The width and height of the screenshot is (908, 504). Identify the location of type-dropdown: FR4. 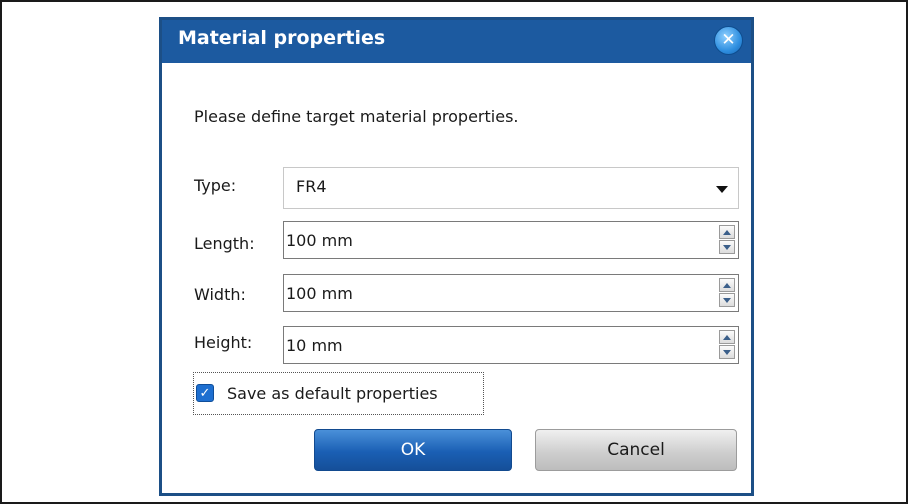
(511, 188).